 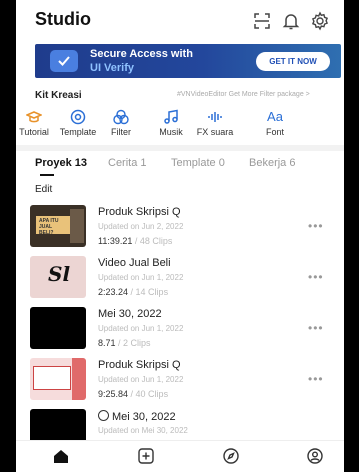 What do you see at coordinates (153, 241) in the screenshot?
I see `project-clips: / 48 Clips` at bounding box center [153, 241].